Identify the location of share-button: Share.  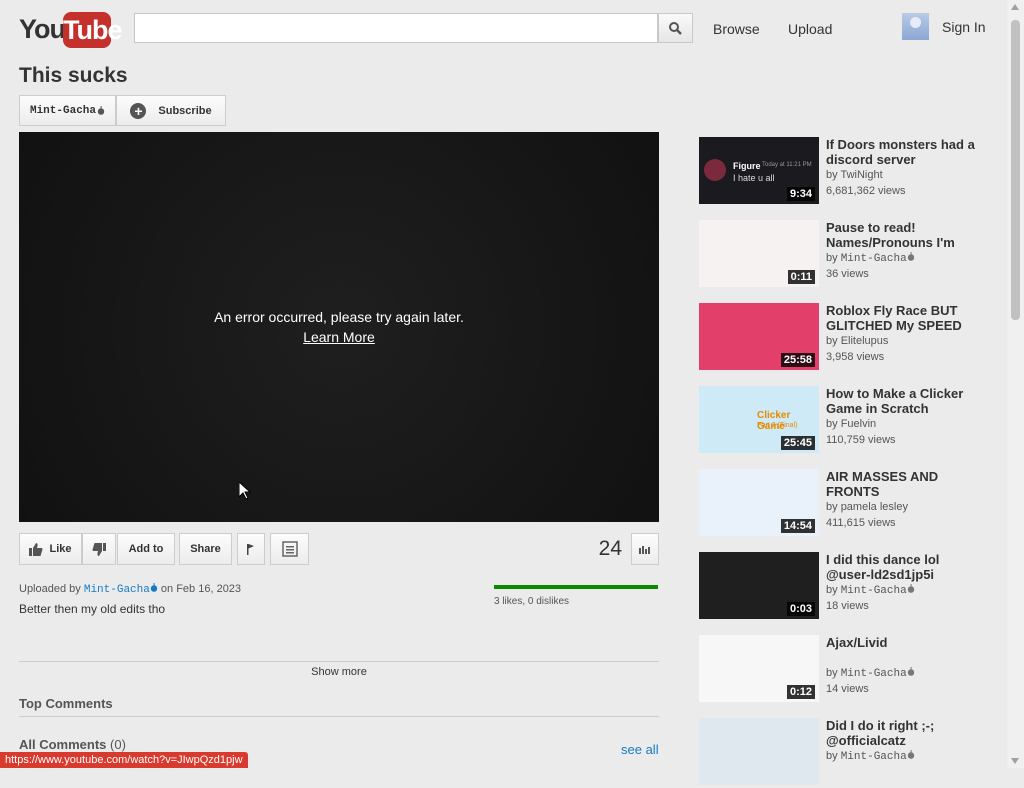
(205, 549).